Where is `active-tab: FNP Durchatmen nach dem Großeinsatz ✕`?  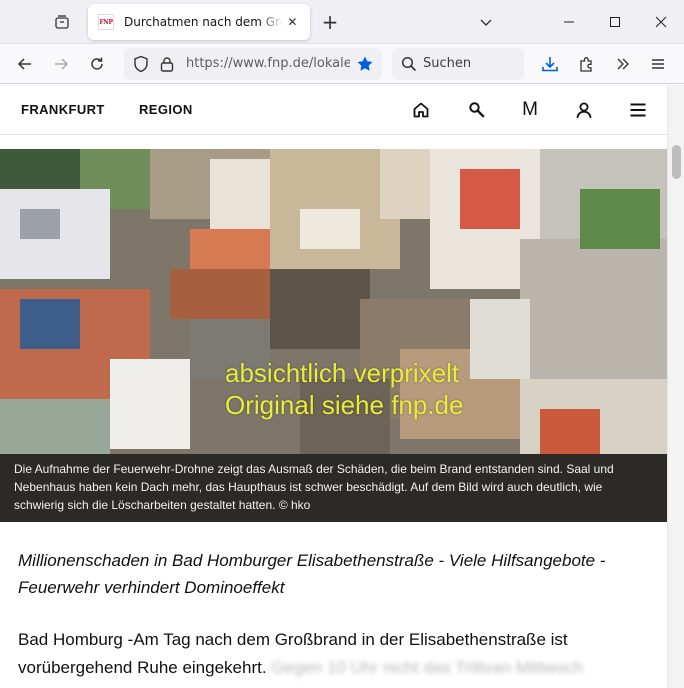 active-tab: FNP Durchatmen nach dem Großeinsatz ✕ is located at coordinates (199, 22).